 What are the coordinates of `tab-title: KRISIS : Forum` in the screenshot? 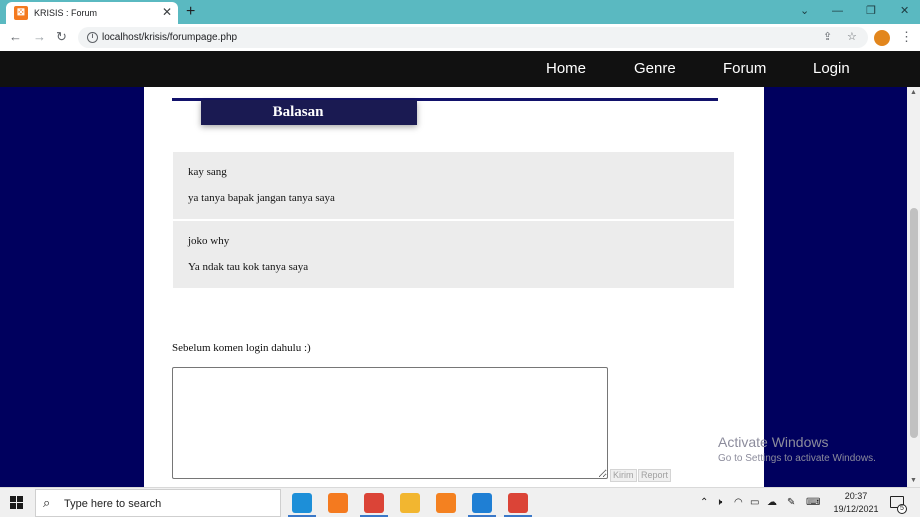 It's located at (66, 13).